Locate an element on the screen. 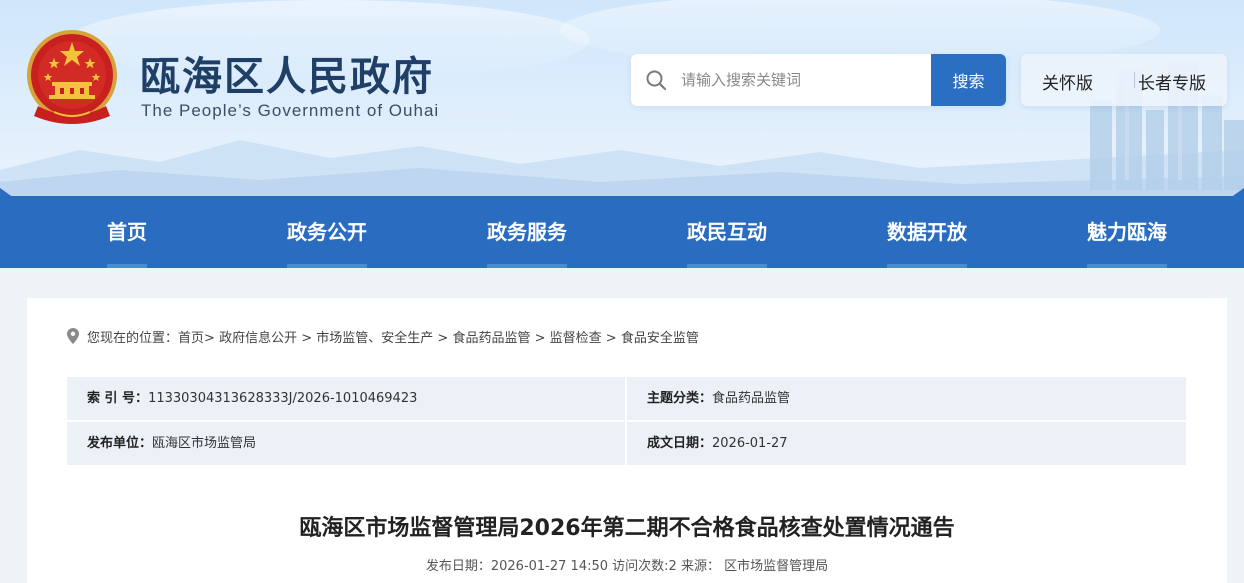  elder-mode-link: 长者专版 is located at coordinates (1172, 81).